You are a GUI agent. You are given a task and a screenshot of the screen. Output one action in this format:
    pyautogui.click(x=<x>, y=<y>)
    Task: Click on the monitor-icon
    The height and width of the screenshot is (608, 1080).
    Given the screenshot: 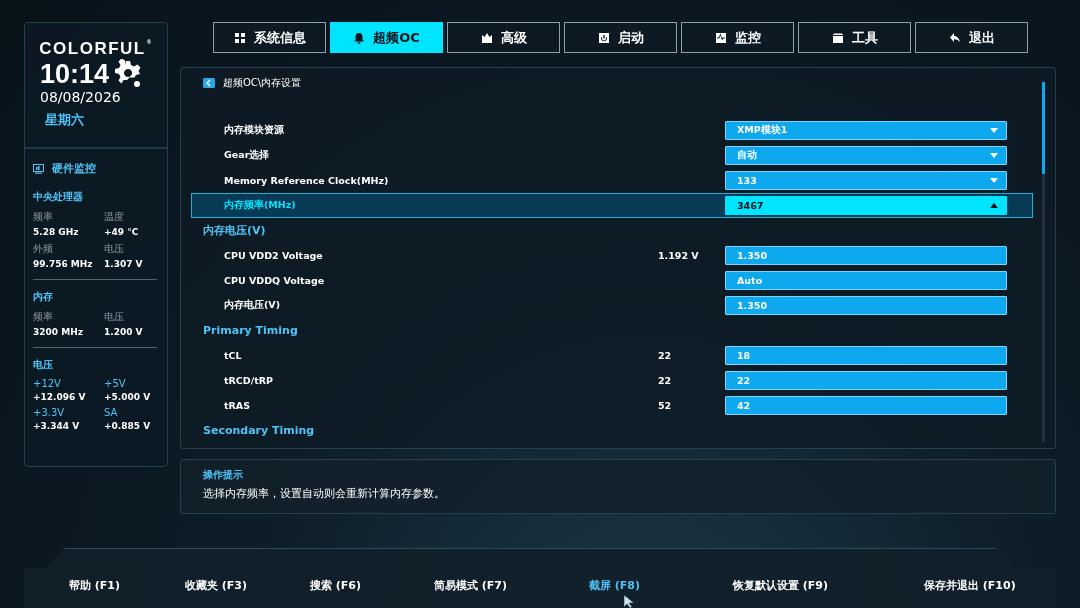 What is the action you would take?
    pyautogui.click(x=38, y=168)
    